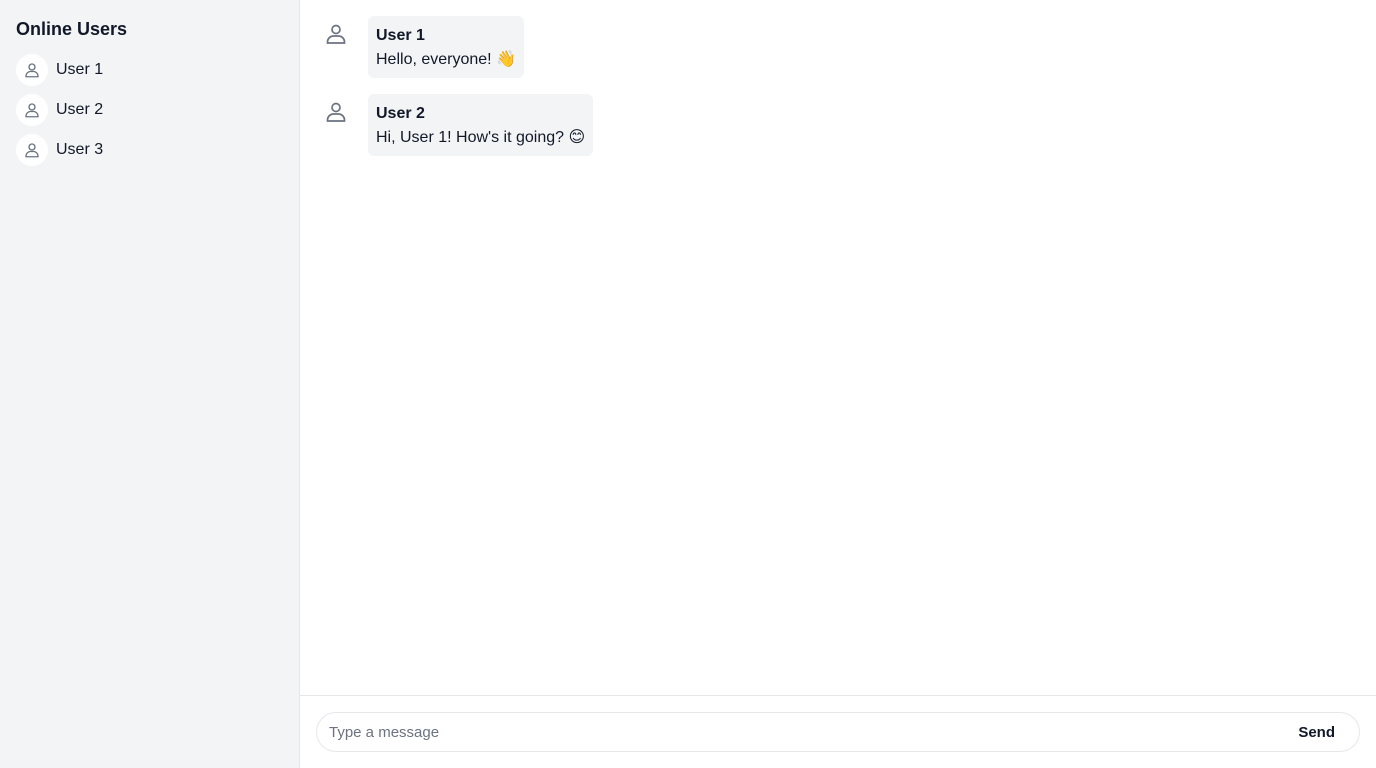  I want to click on message-bubble: User 2 Hi, User 1! How's it going? 😊, so click(481, 125).